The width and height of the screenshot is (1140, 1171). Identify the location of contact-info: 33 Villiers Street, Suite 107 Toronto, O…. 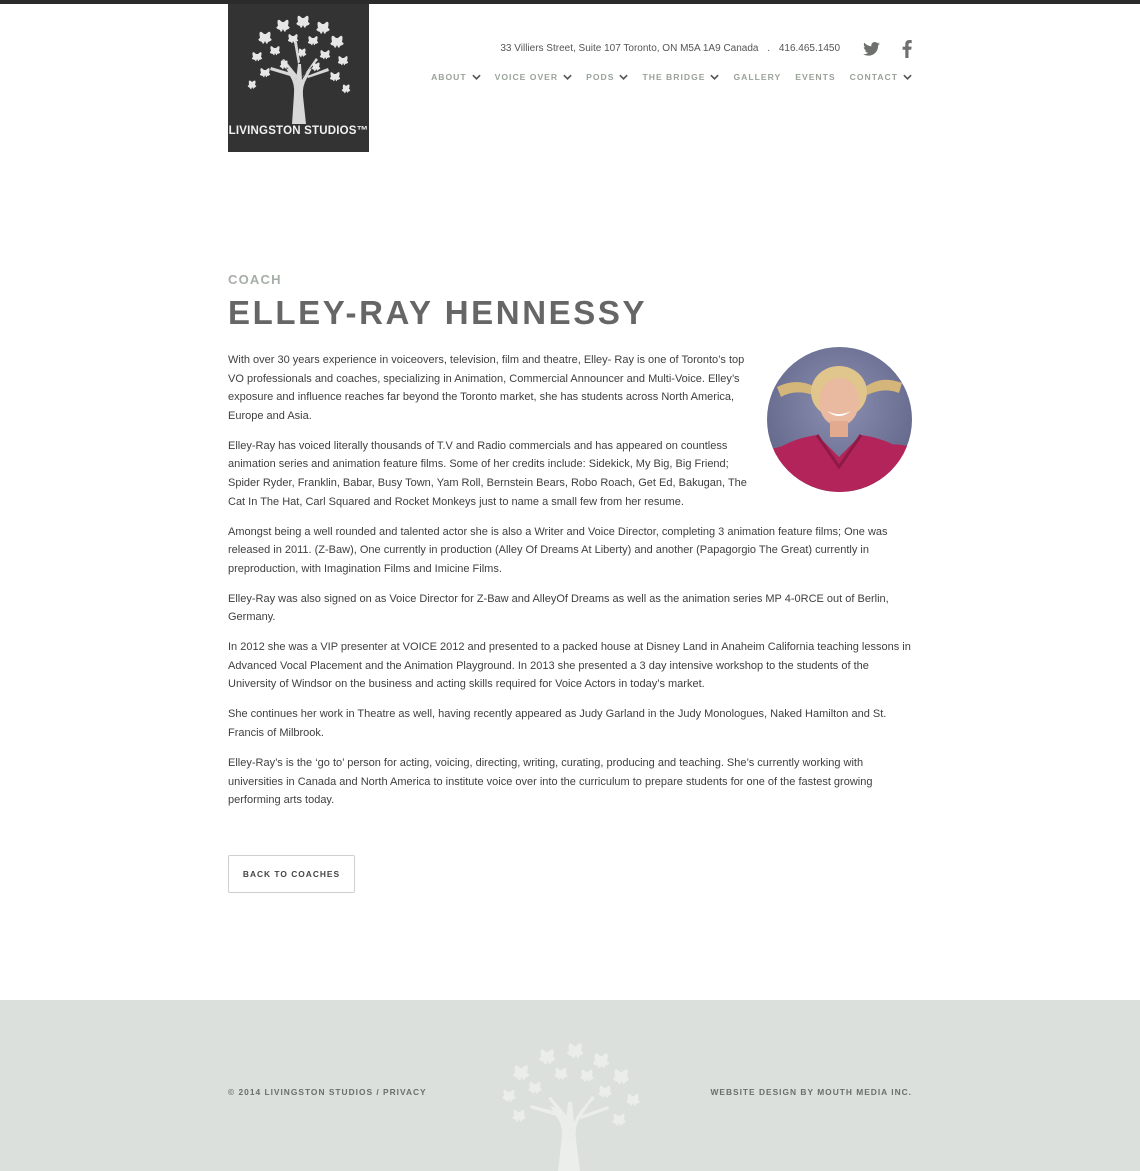
(655, 48).